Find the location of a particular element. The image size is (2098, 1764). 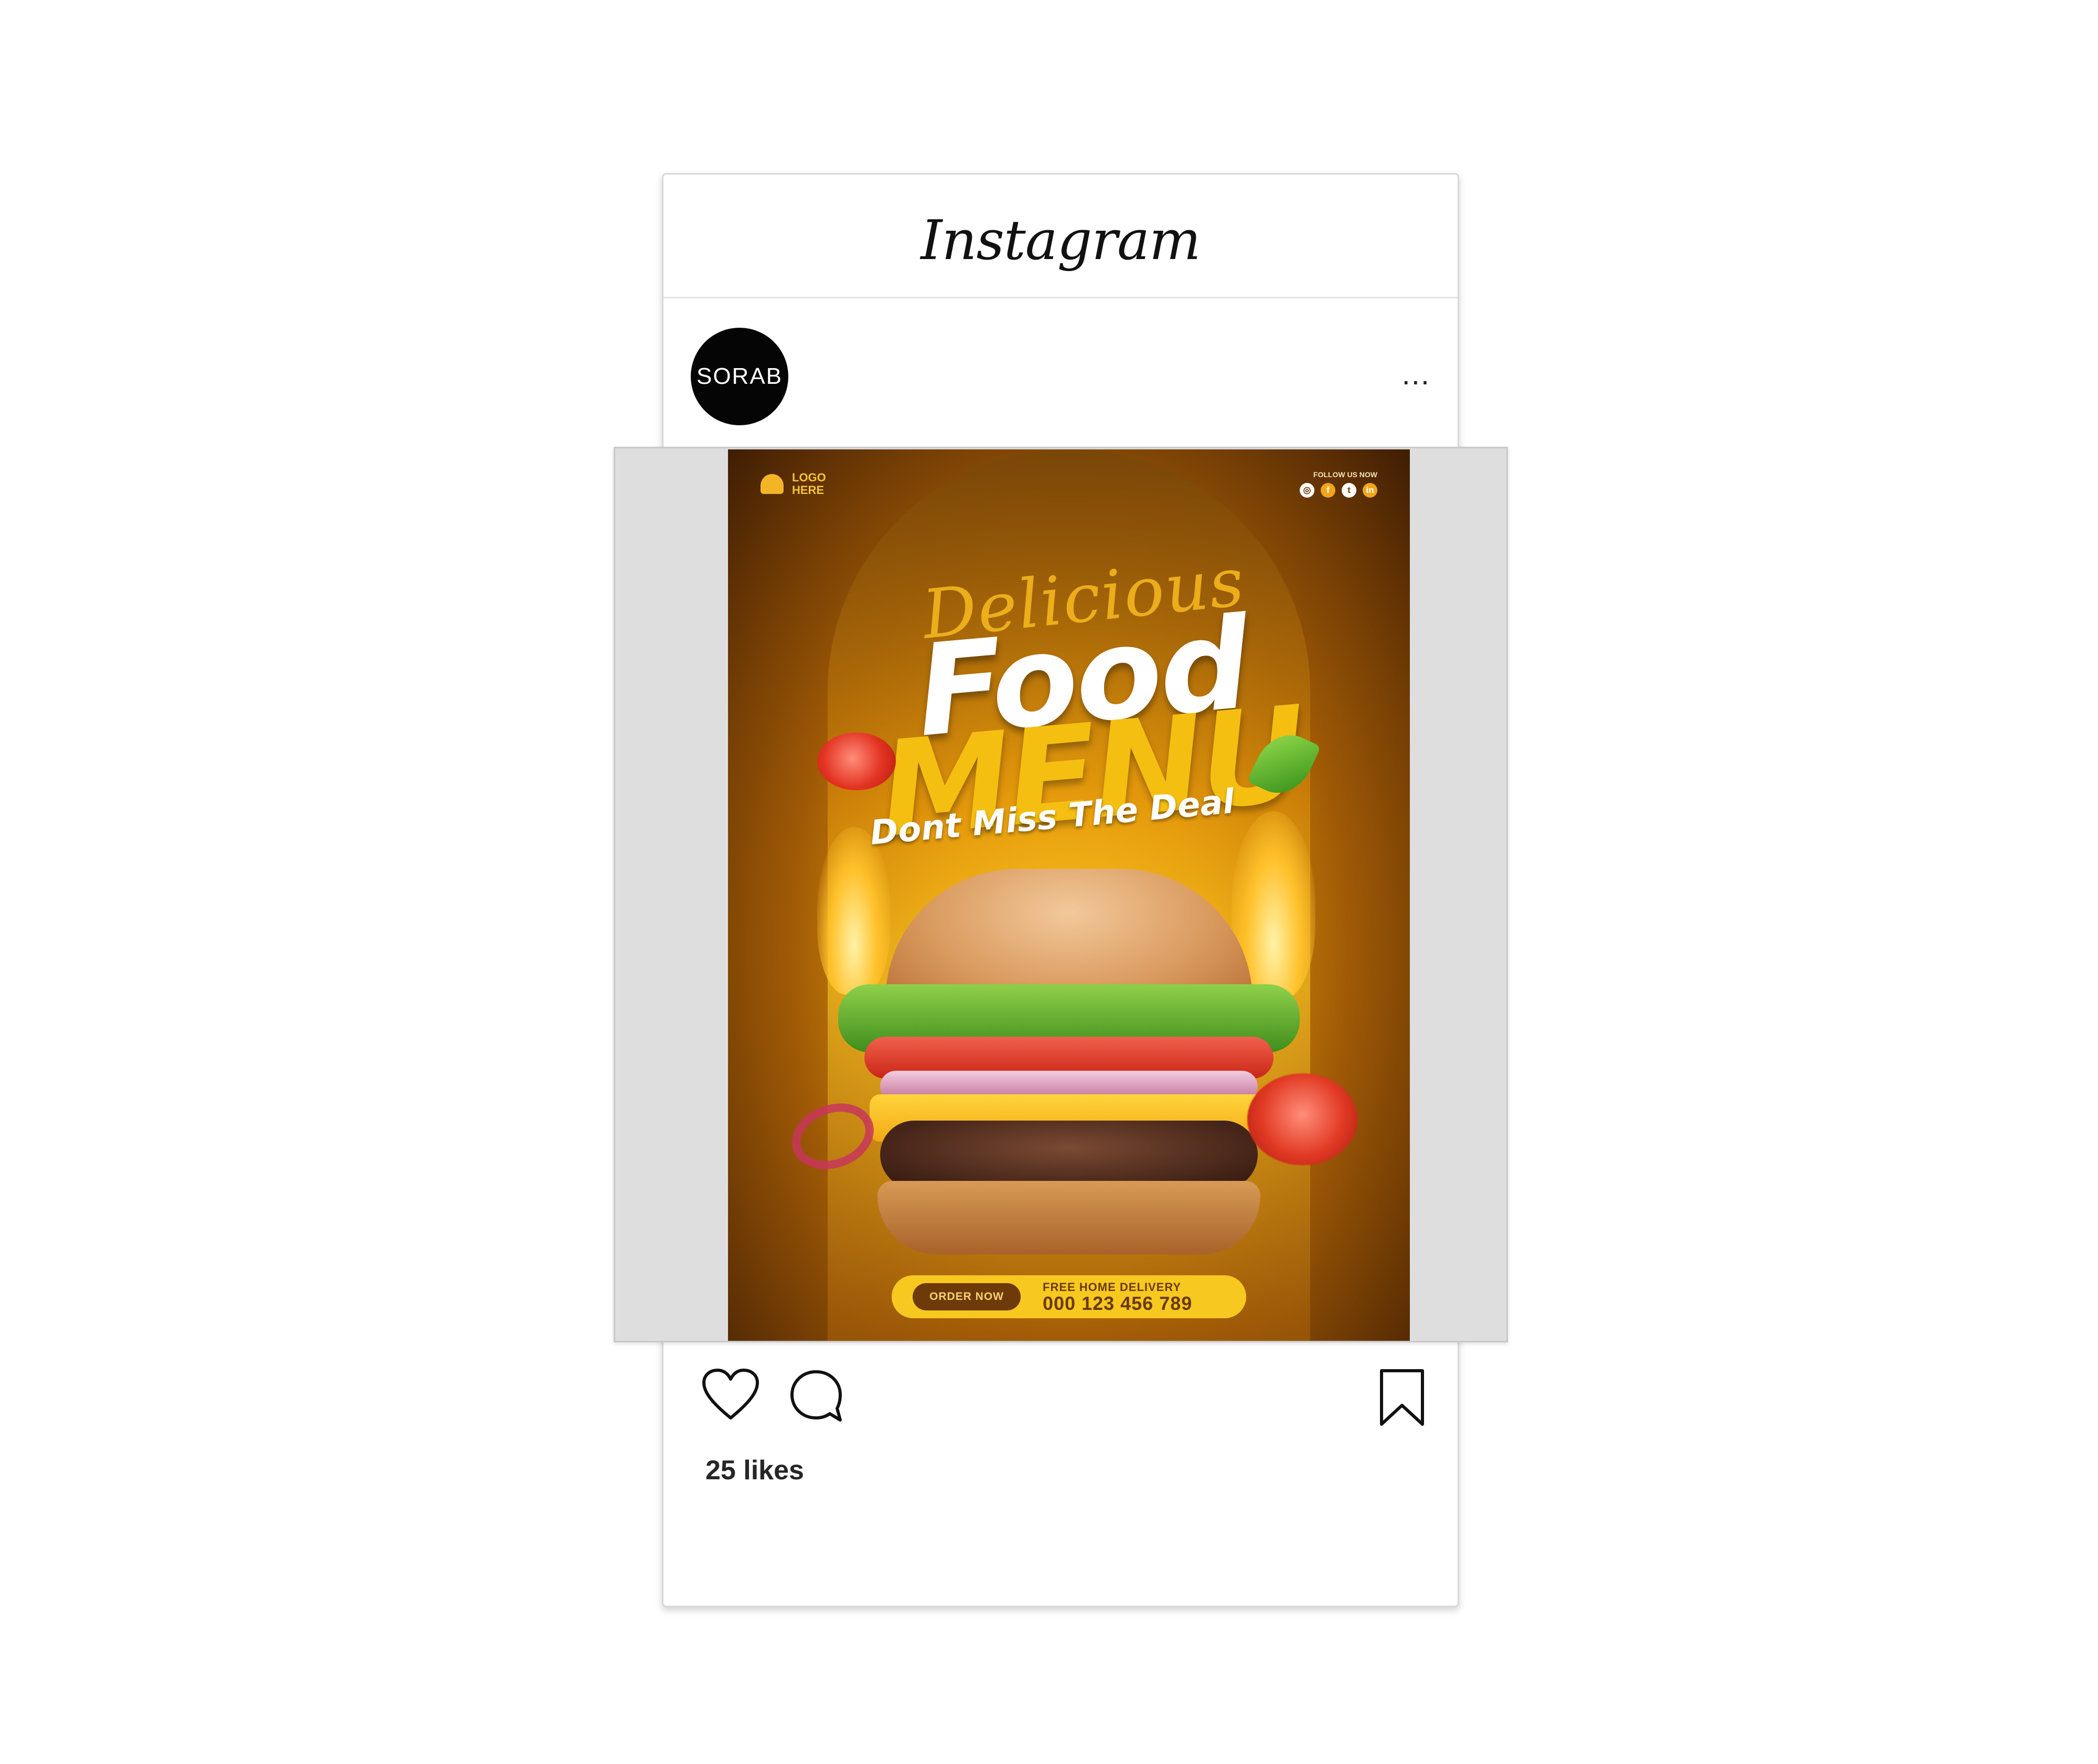

tomato-slice-right is located at coordinates (1302, 1119).